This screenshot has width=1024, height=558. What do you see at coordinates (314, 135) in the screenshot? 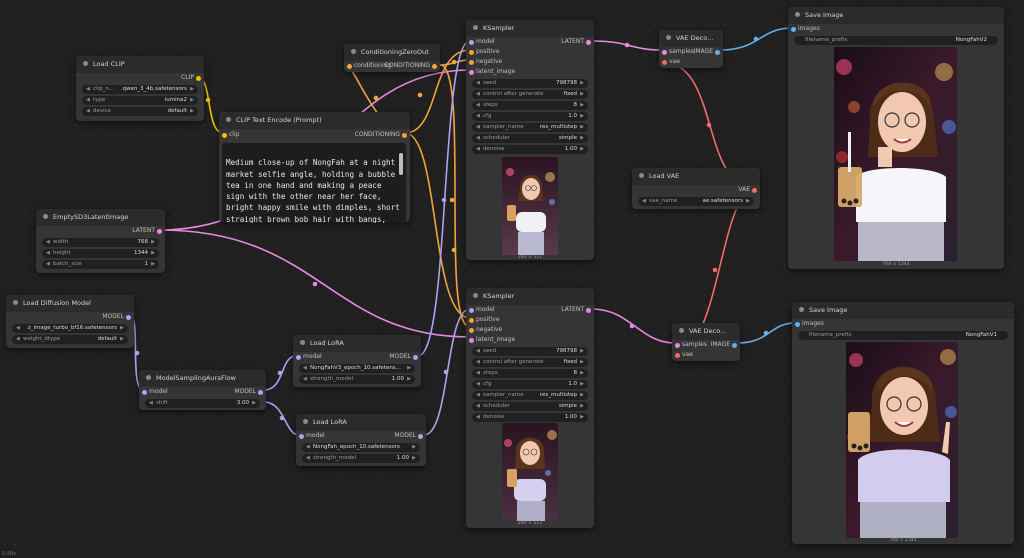
I see `port-row: clip CONDITIONING` at bounding box center [314, 135].